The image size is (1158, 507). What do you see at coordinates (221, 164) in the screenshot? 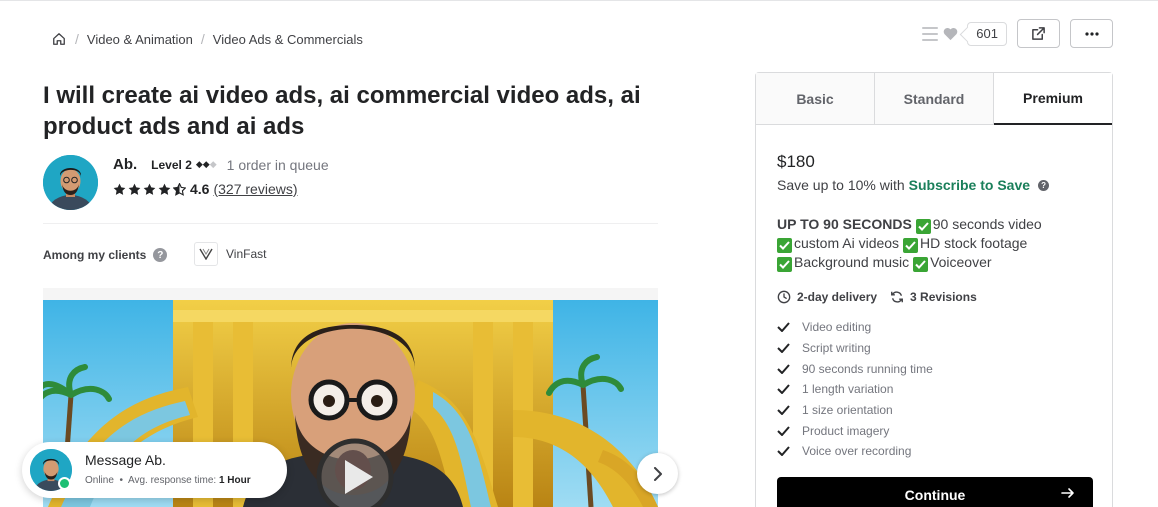
I see `seller-info: Ab. Level 2 ◆◆◆ 1 order in queue` at bounding box center [221, 164].